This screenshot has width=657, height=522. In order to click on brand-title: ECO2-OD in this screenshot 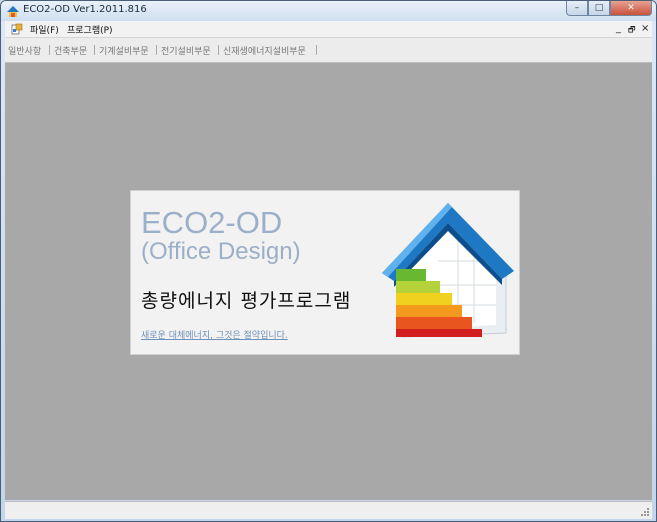, I will do `click(212, 222)`.